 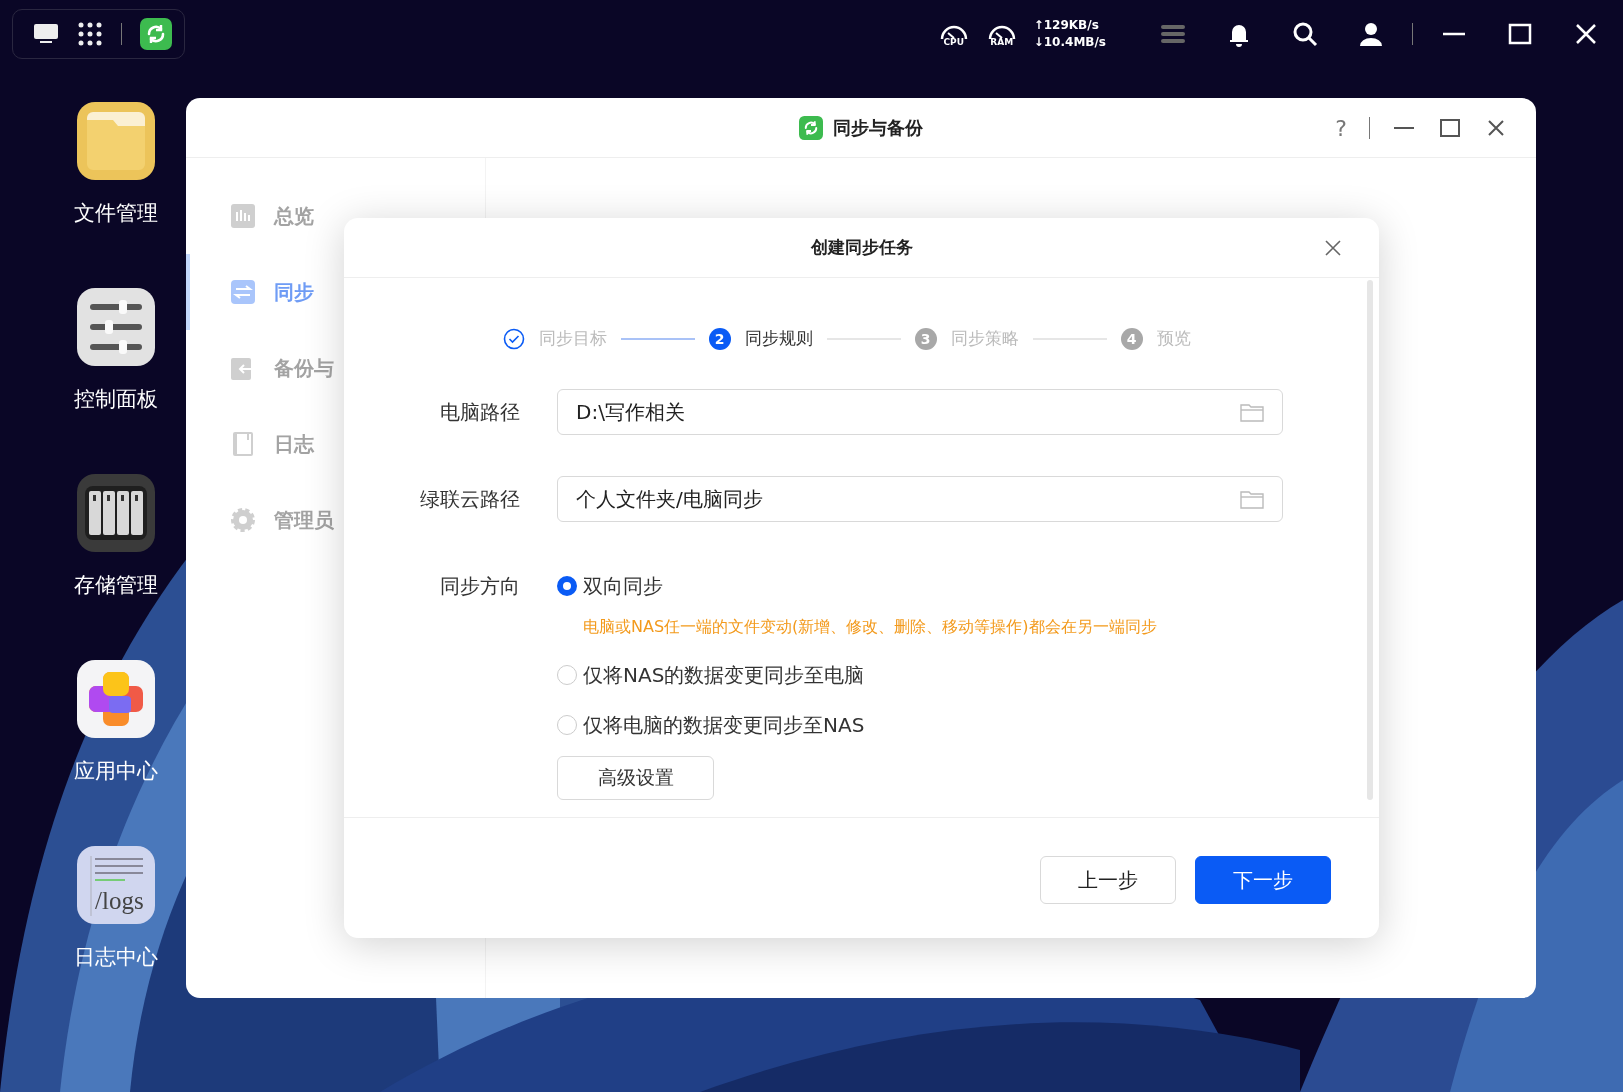 What do you see at coordinates (479, 586) in the screenshot?
I see `field-label: 同步方向` at bounding box center [479, 586].